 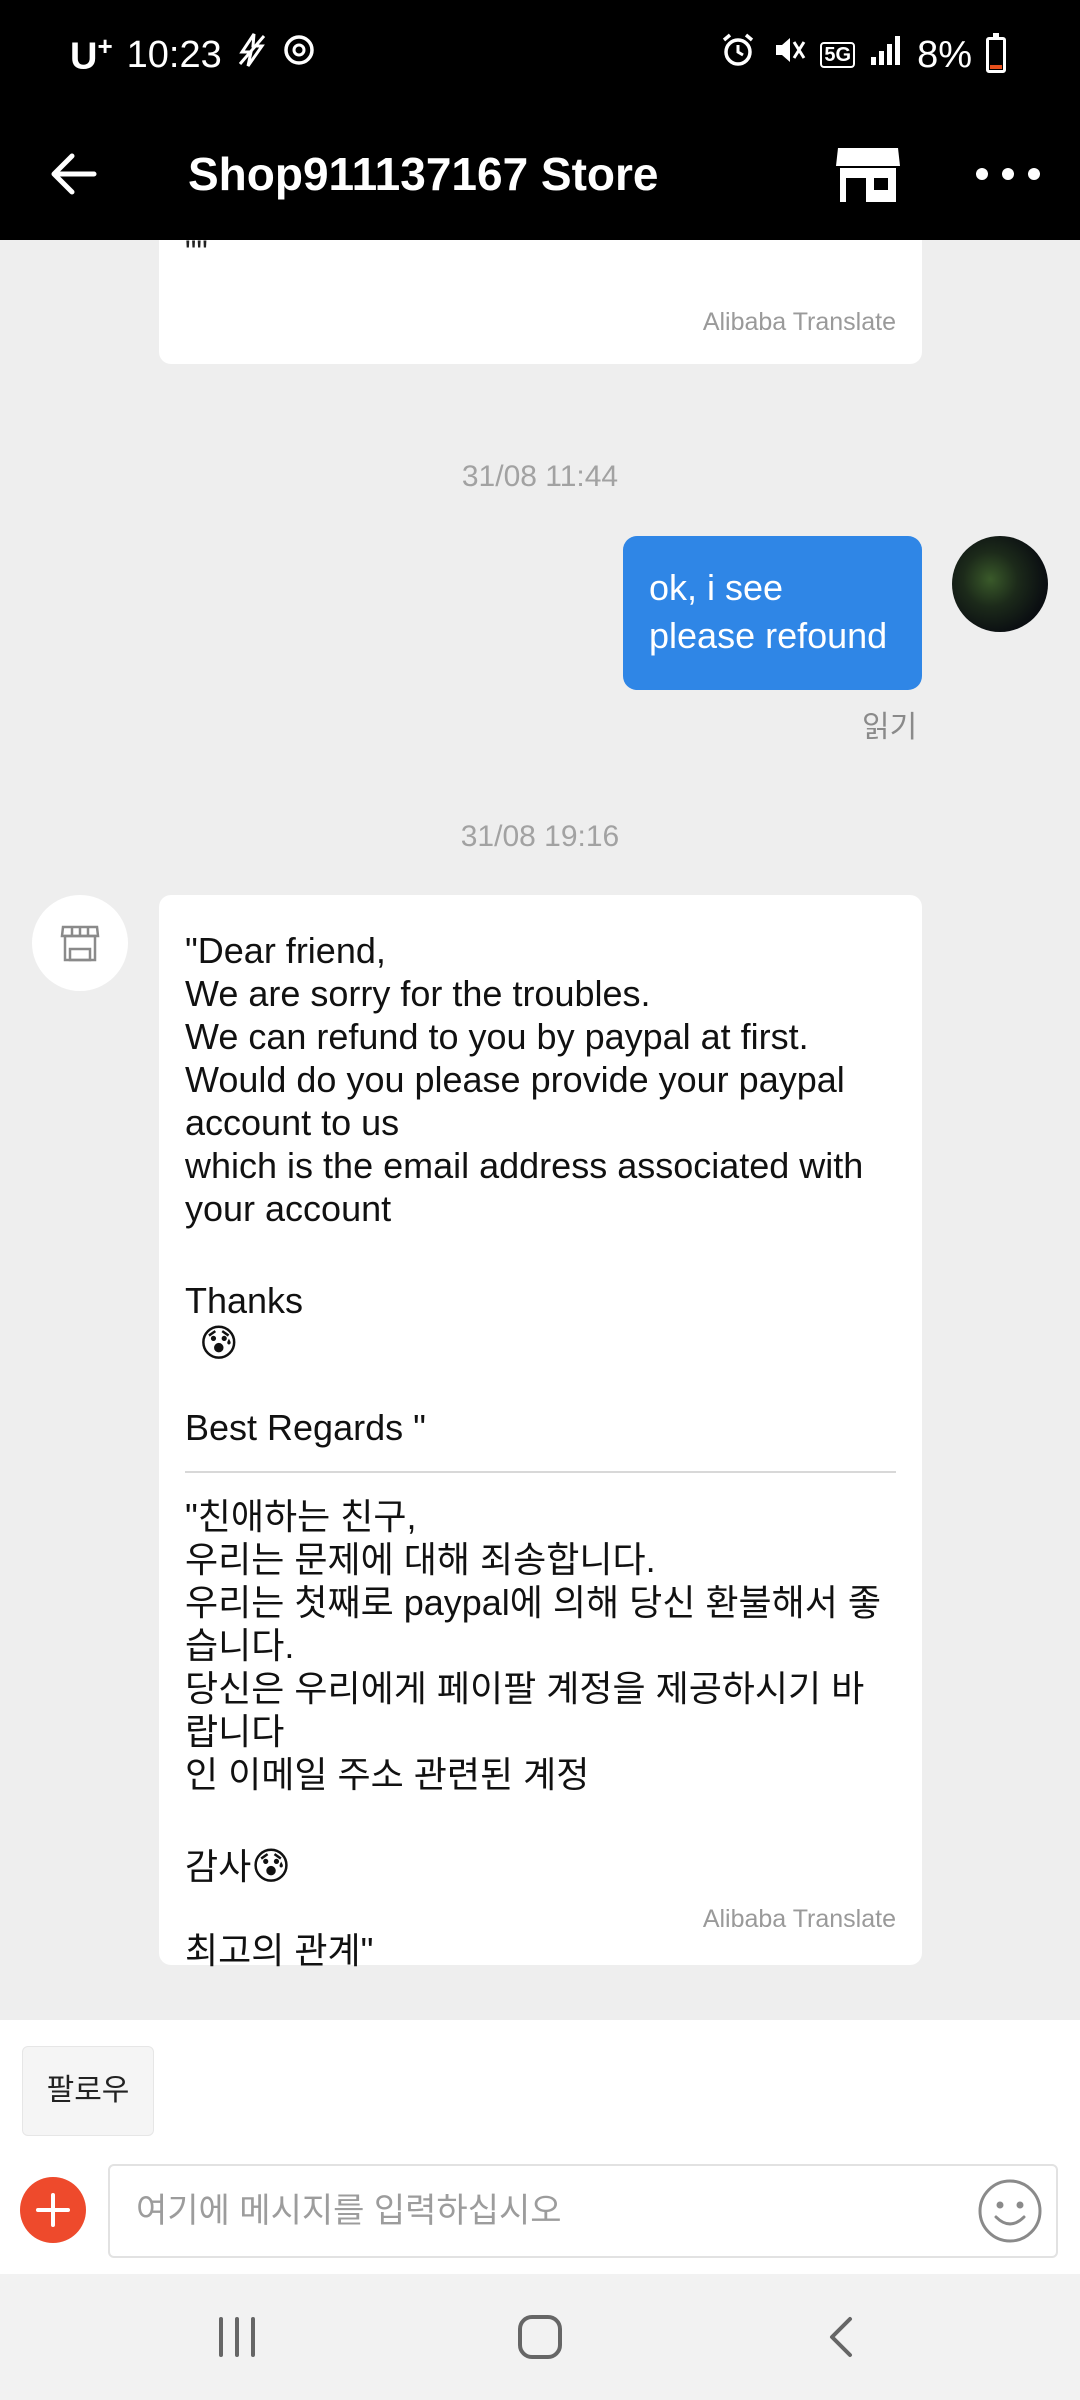 I want to click on status-left: U+ 10:23, so click(x=193, y=55).